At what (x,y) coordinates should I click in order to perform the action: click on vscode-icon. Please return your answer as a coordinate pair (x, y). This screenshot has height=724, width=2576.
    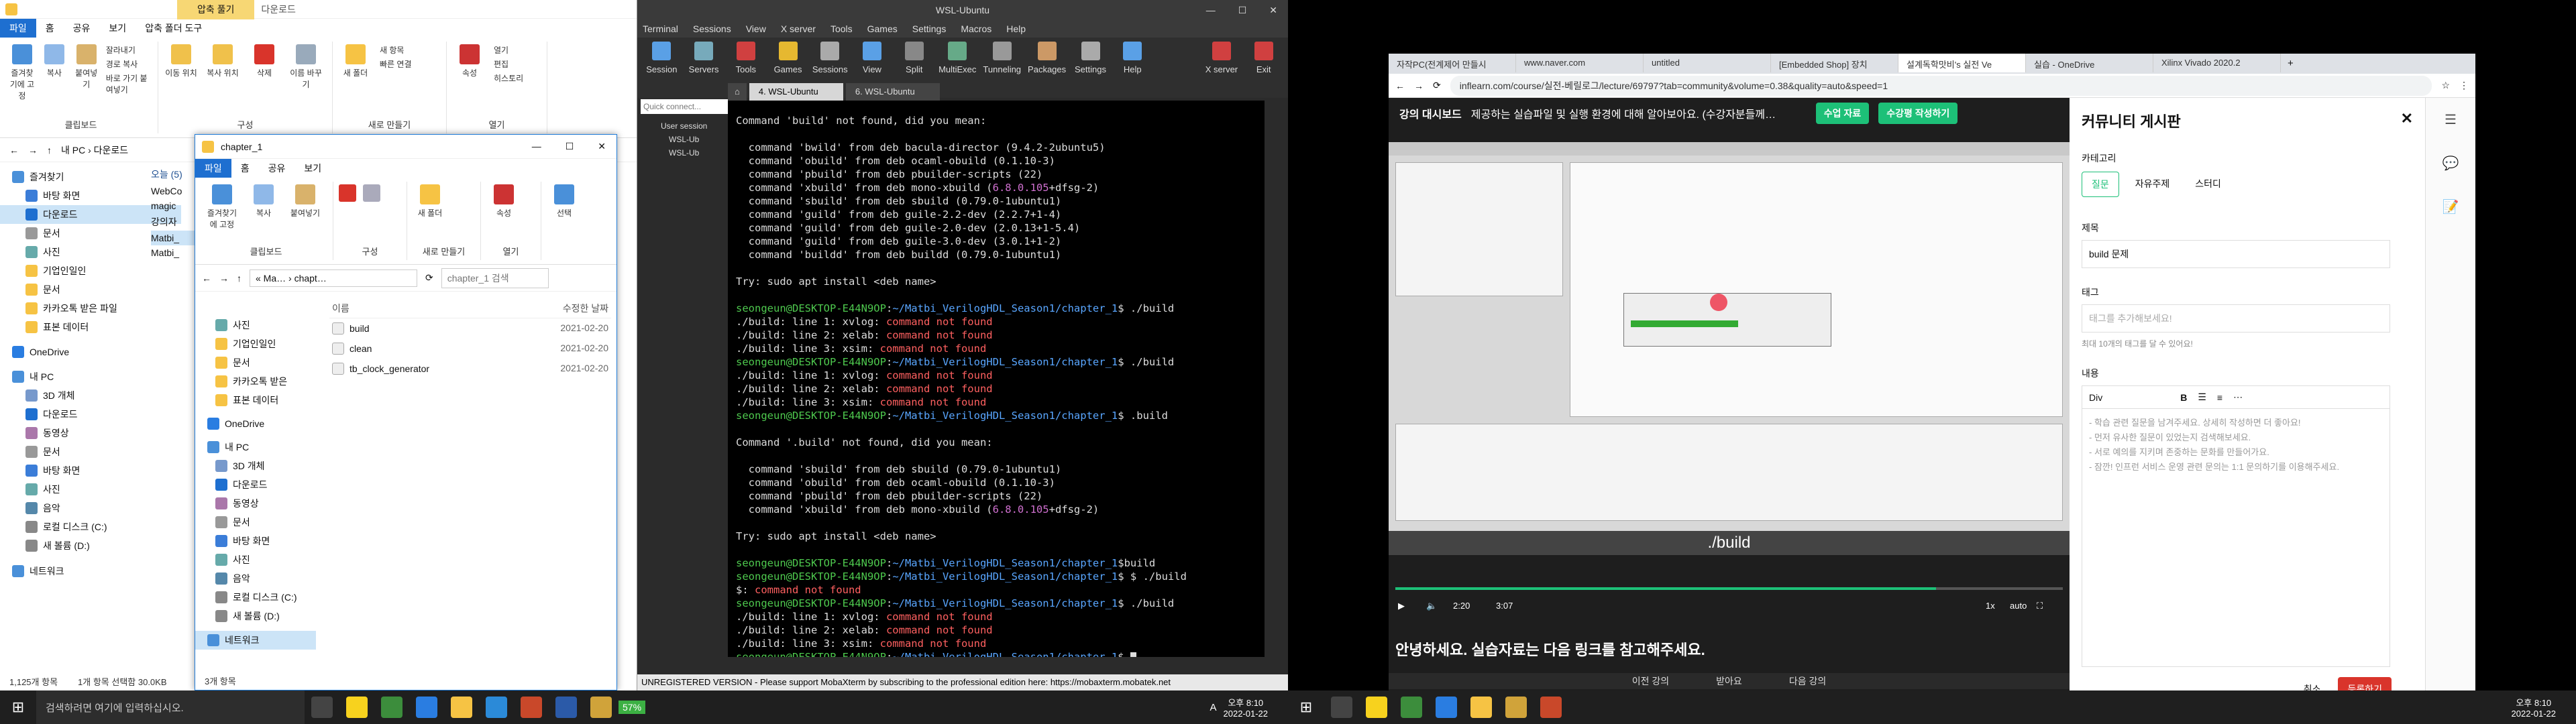
    Looking at the image, I should click on (496, 707).